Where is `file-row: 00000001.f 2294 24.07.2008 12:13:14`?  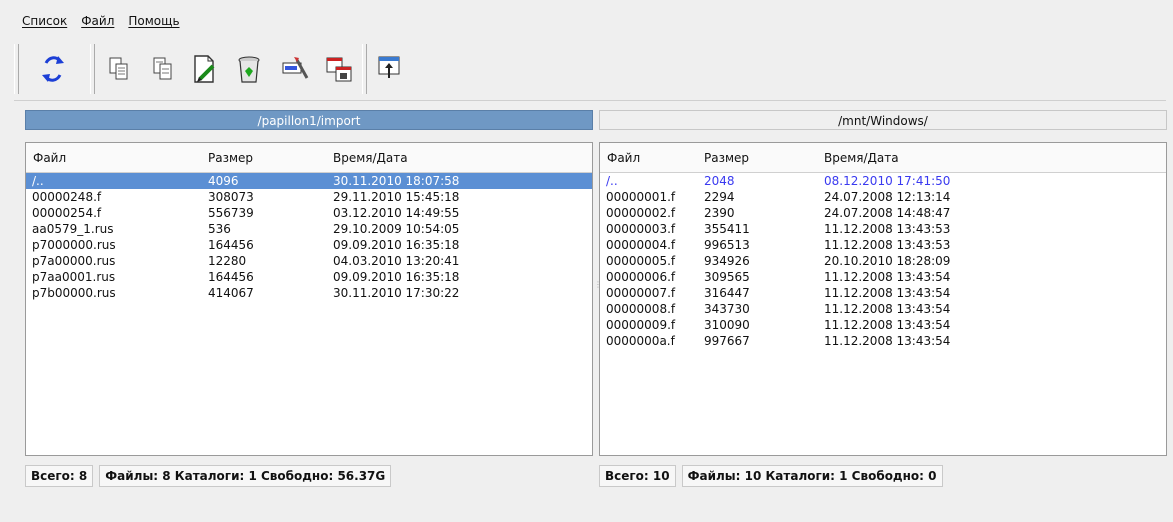
file-row: 00000001.f 2294 24.07.2008 12:13:14 is located at coordinates (883, 197).